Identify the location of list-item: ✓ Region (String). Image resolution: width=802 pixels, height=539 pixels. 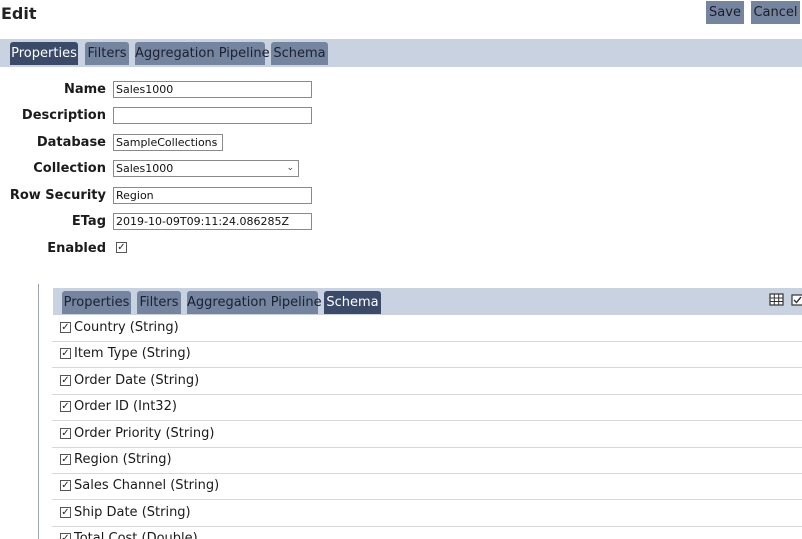
(427, 460).